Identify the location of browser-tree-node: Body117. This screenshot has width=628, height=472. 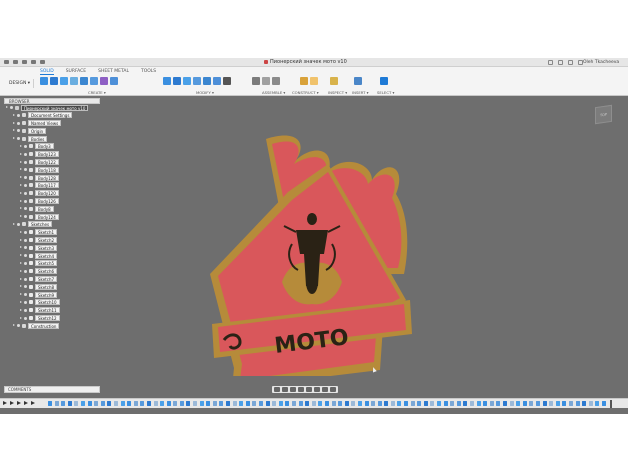
(52, 186).